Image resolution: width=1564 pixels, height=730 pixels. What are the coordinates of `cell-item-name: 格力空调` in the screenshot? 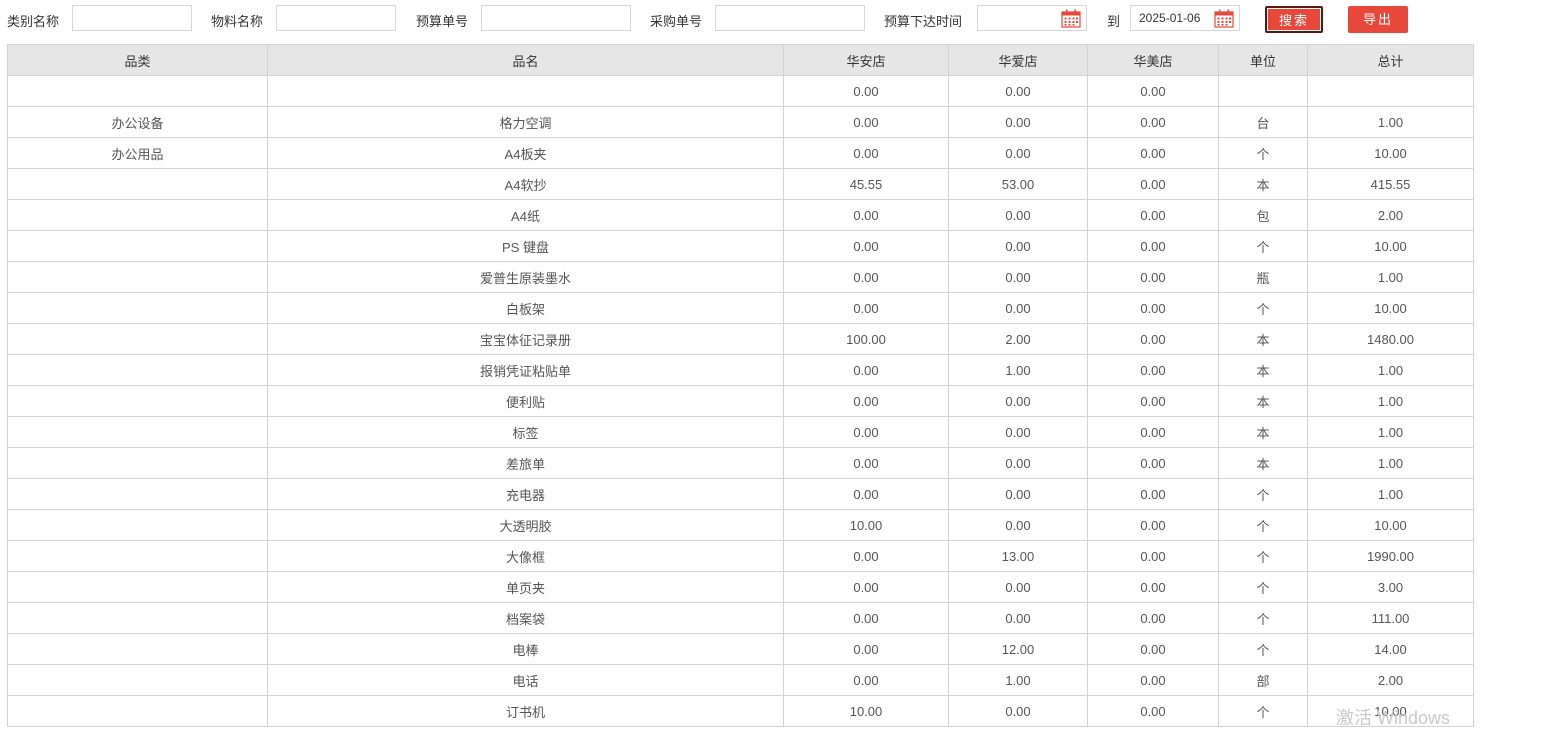 It's located at (525, 122).